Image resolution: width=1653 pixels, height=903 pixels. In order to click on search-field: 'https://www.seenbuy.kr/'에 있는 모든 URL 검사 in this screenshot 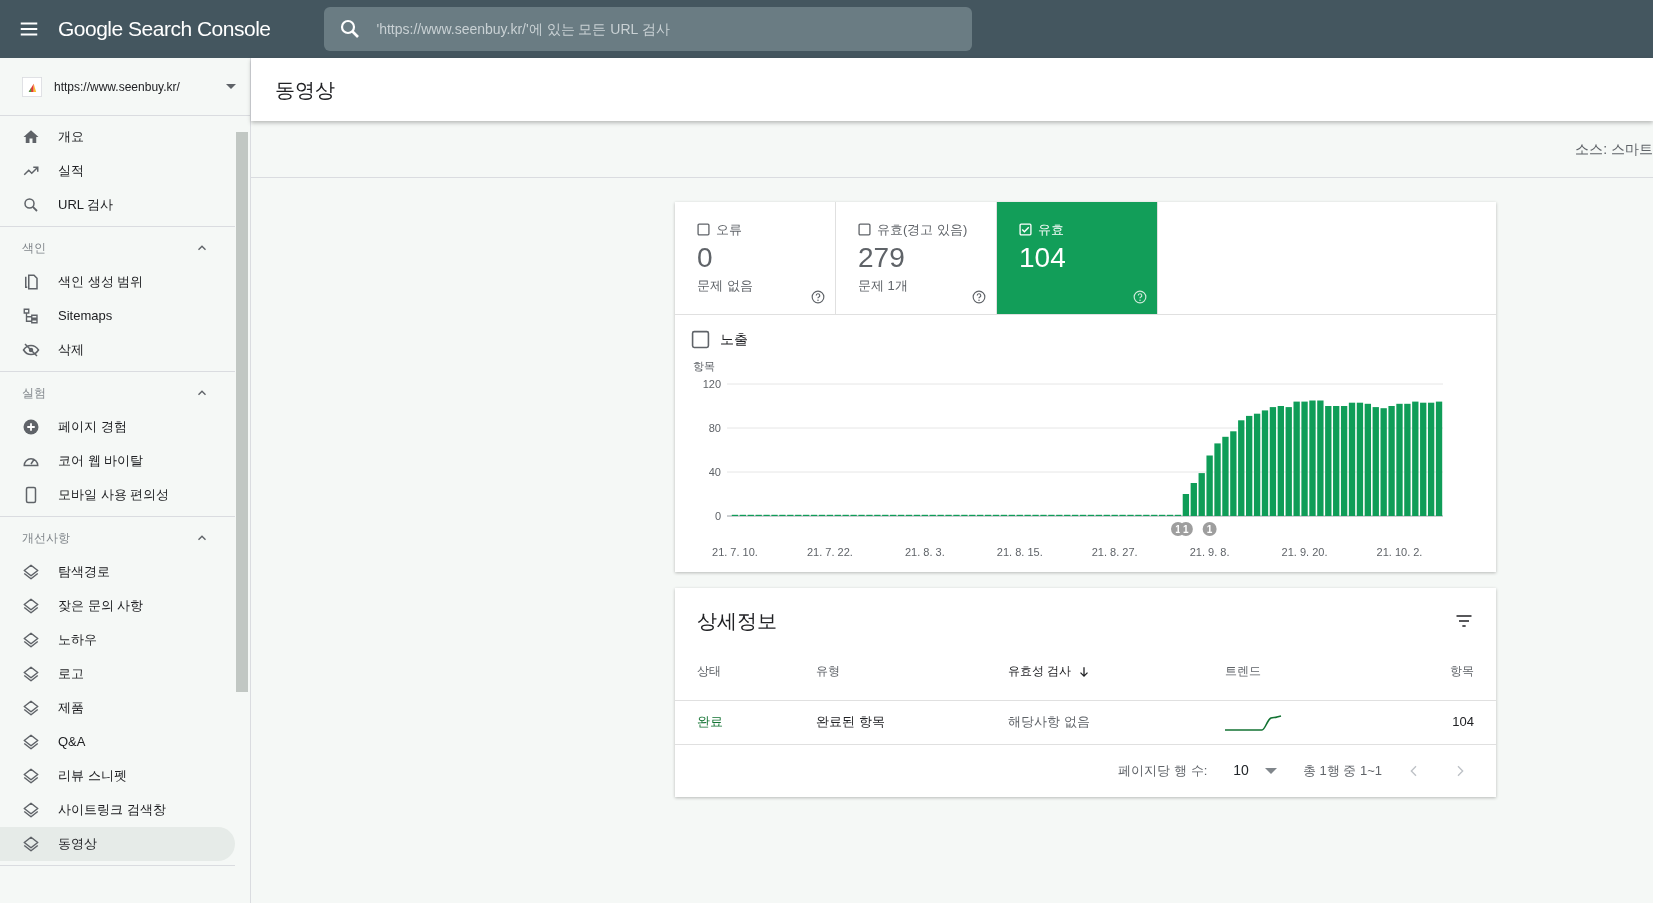, I will do `click(648, 29)`.